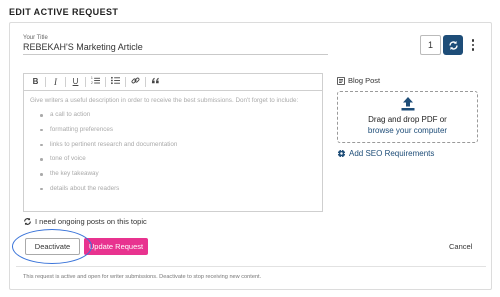  Describe the element at coordinates (91, 221) in the screenshot. I see `ongoing-posts-label: I need ongoing posts on this topic` at that location.